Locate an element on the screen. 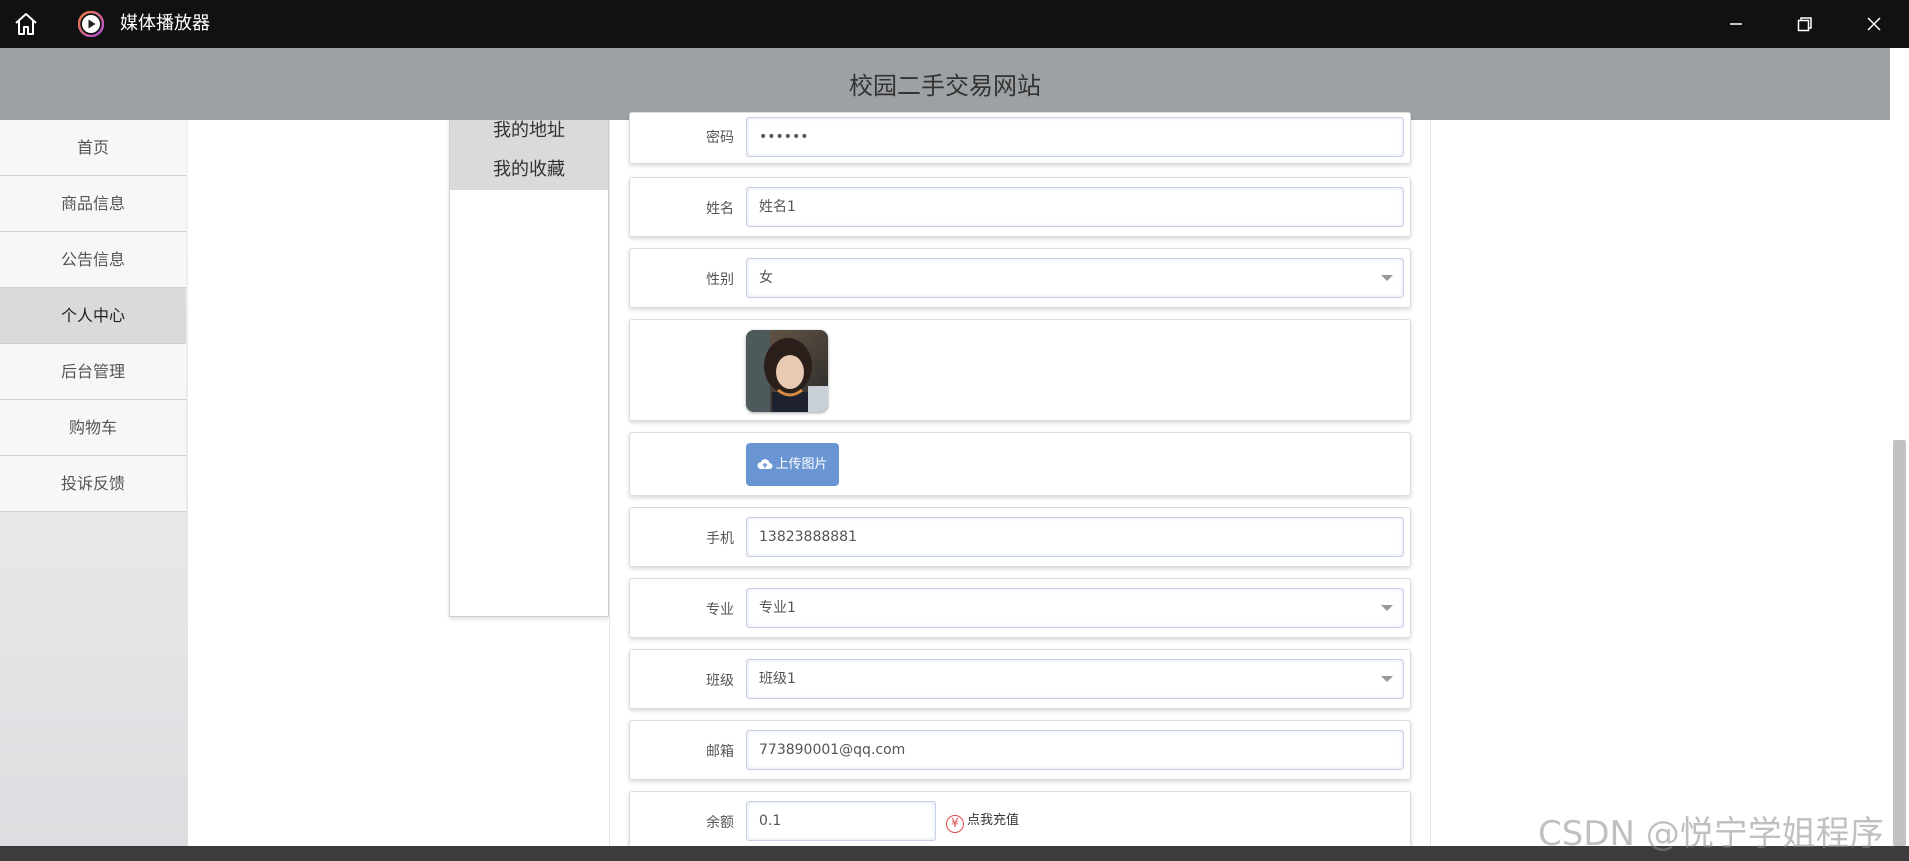 The width and height of the screenshot is (1909, 861). site-title: 校园二手交易网站 is located at coordinates (945, 86).